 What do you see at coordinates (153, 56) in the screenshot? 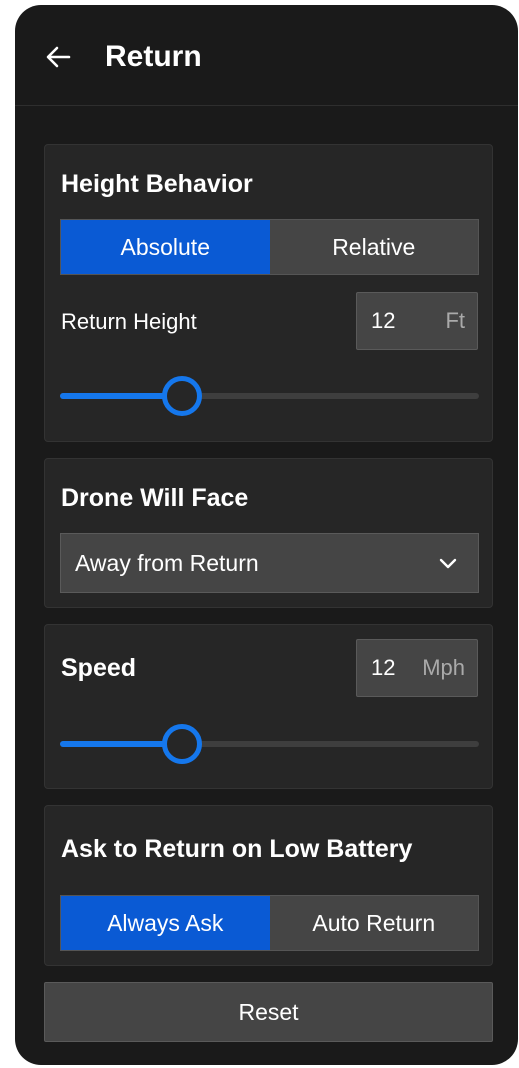
I see `page-title: Return` at bounding box center [153, 56].